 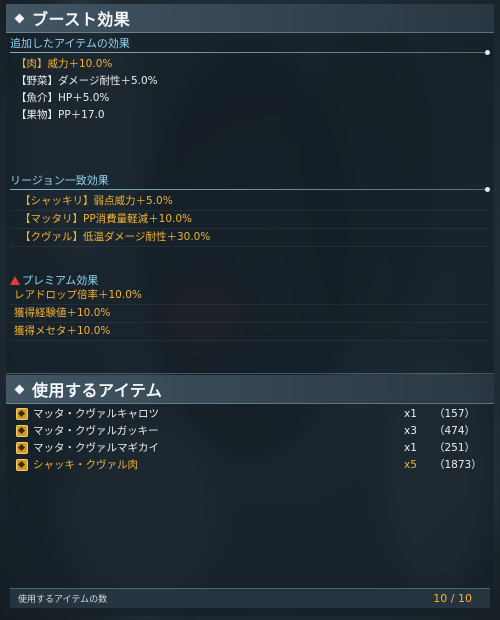 I want to click on premium-effect-row: レアドロップ倍率＋10.0%, so click(x=249, y=296).